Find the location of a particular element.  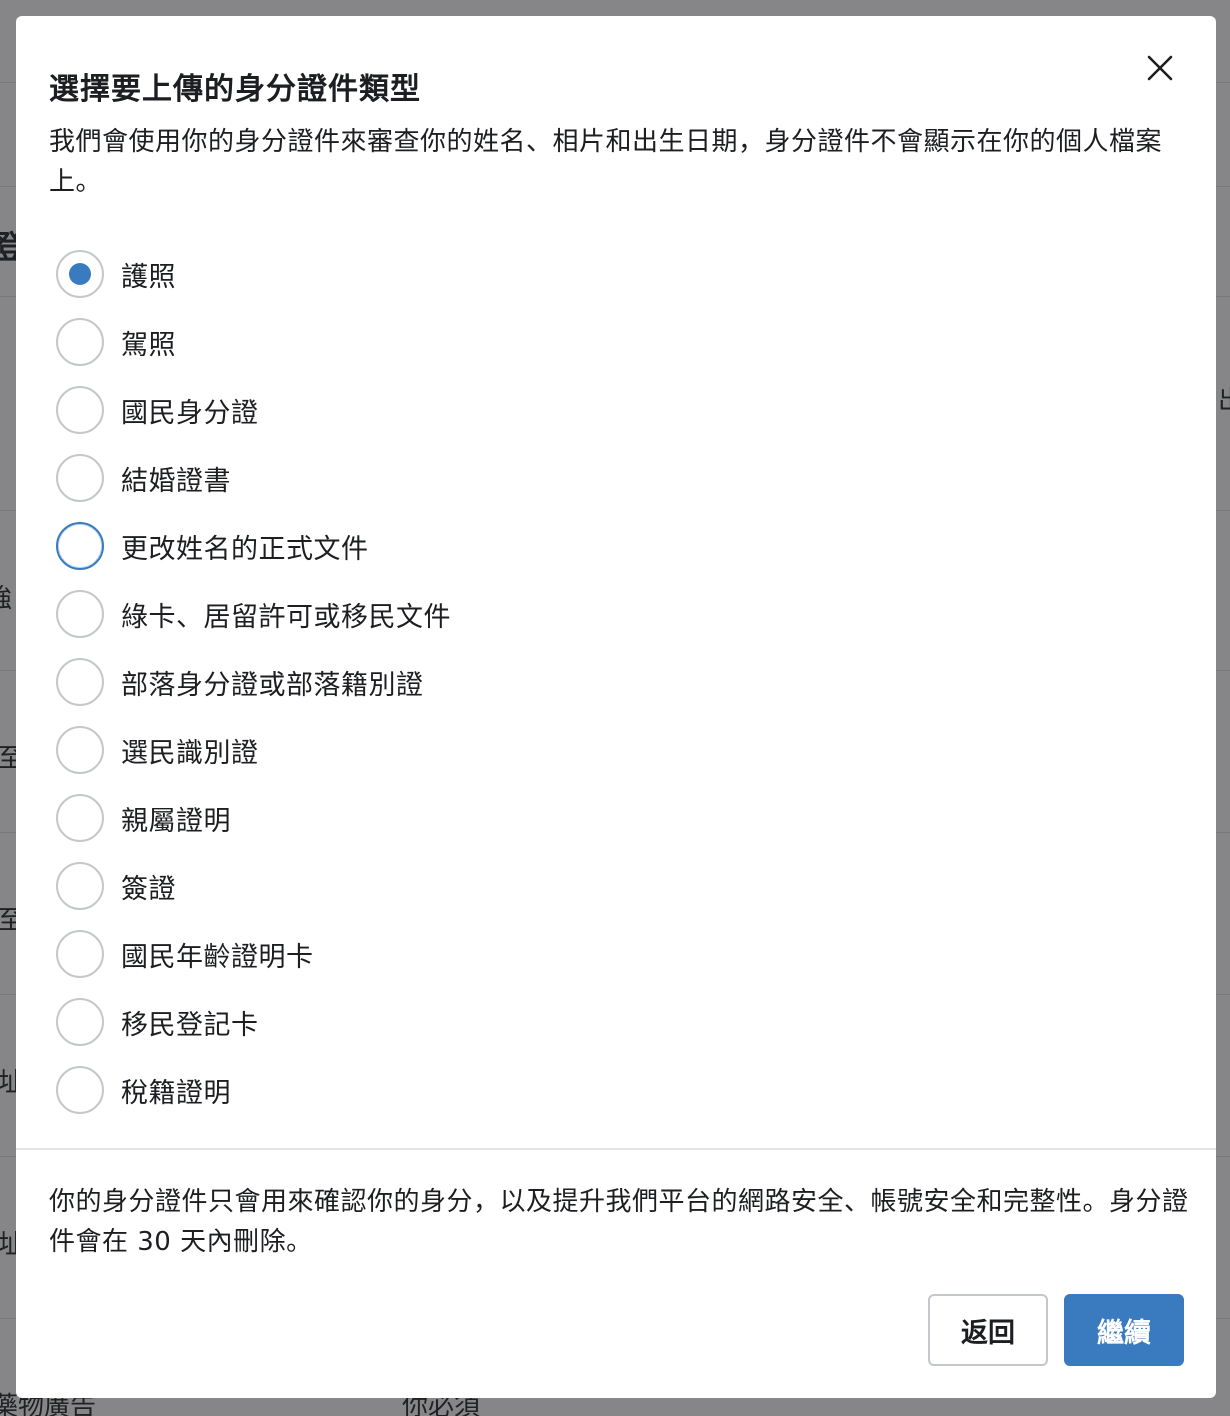

id-type-option: 更改姓名的正式文件 is located at coordinates (456, 546).